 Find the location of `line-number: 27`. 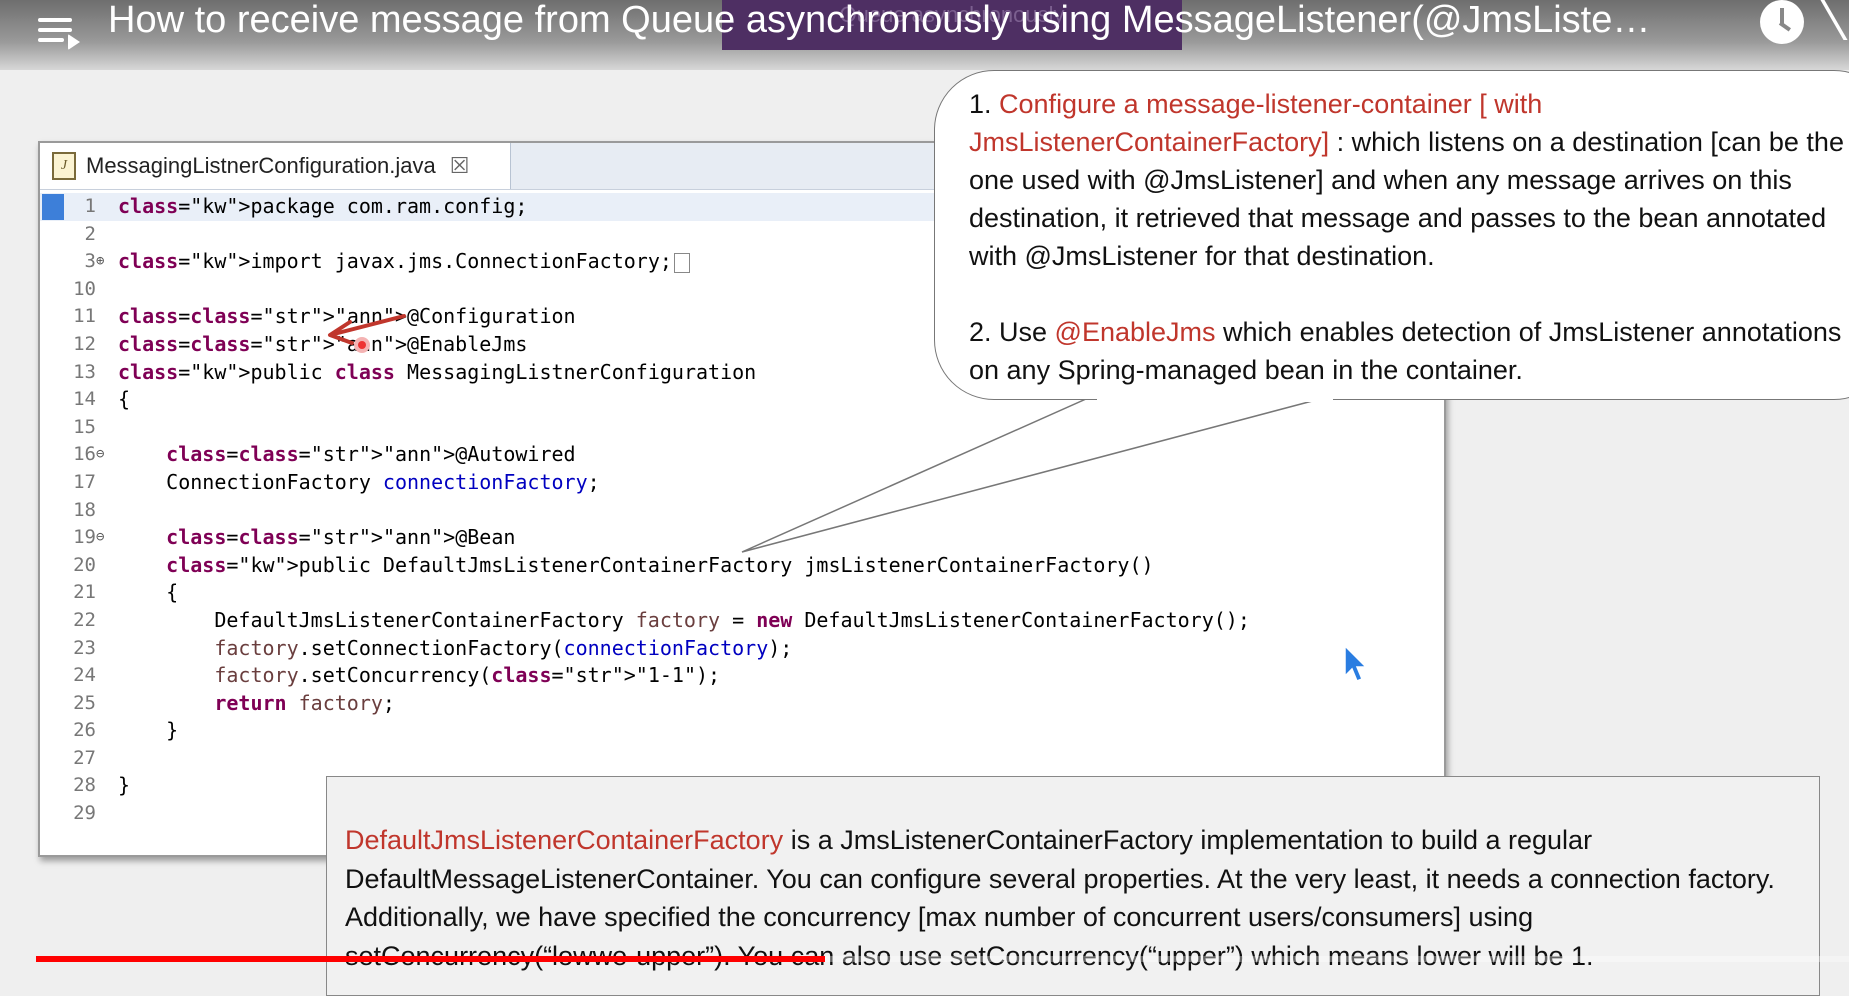

line-number: 27 is located at coordinates (84, 757).